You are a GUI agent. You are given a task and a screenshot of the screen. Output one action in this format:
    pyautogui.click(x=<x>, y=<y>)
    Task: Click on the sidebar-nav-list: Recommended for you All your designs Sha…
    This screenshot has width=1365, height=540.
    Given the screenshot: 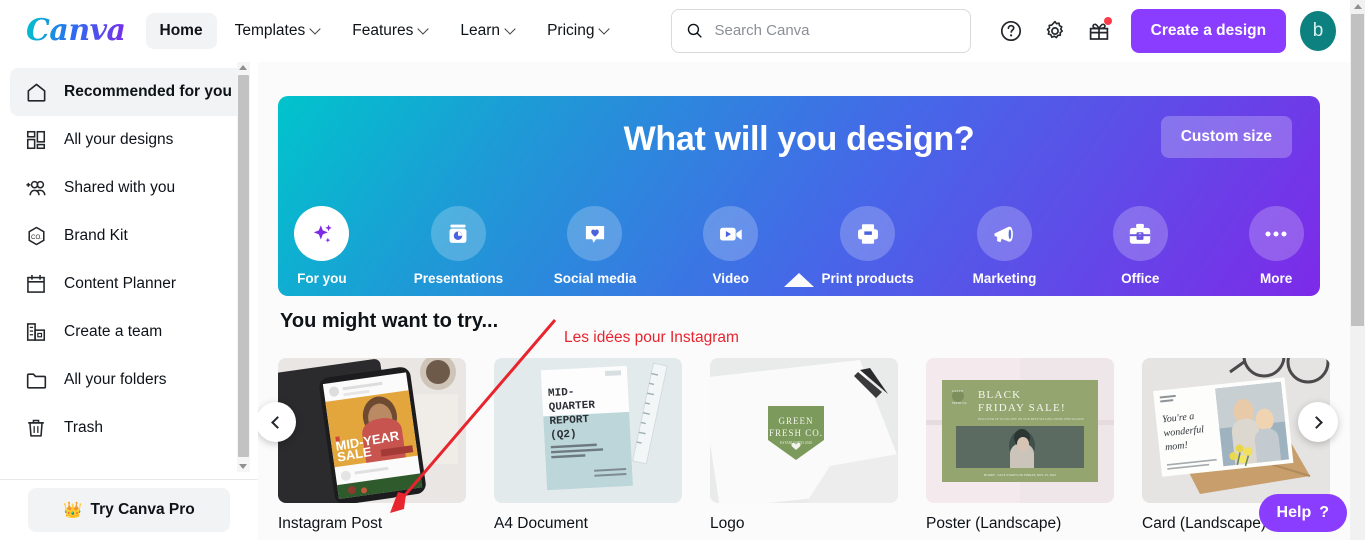 What is the action you would take?
    pyautogui.click(x=129, y=257)
    